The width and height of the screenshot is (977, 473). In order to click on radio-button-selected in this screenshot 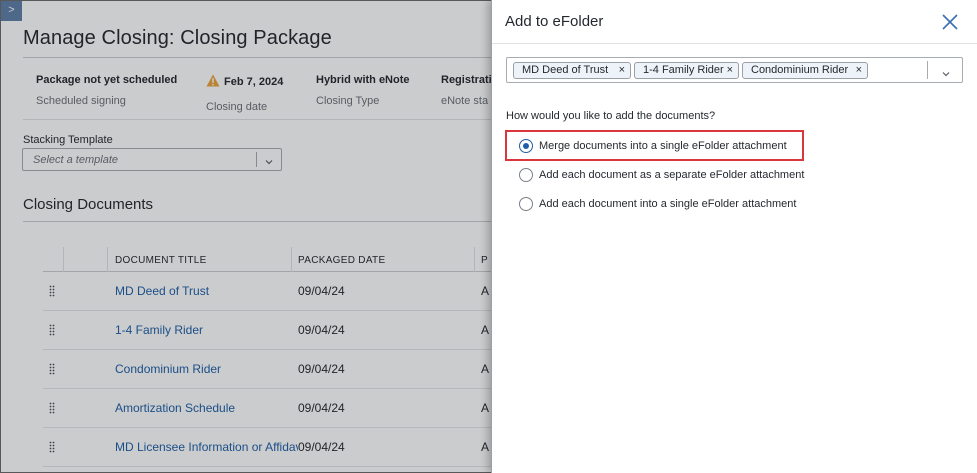, I will do `click(526, 146)`.